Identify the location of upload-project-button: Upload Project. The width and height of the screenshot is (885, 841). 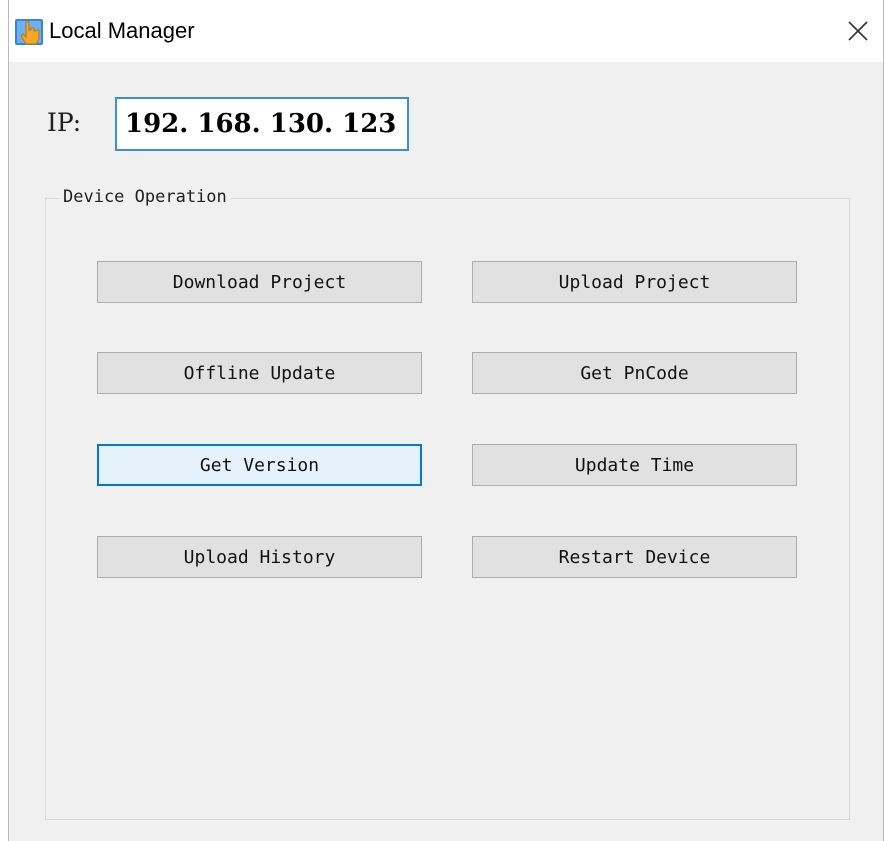
(634, 282).